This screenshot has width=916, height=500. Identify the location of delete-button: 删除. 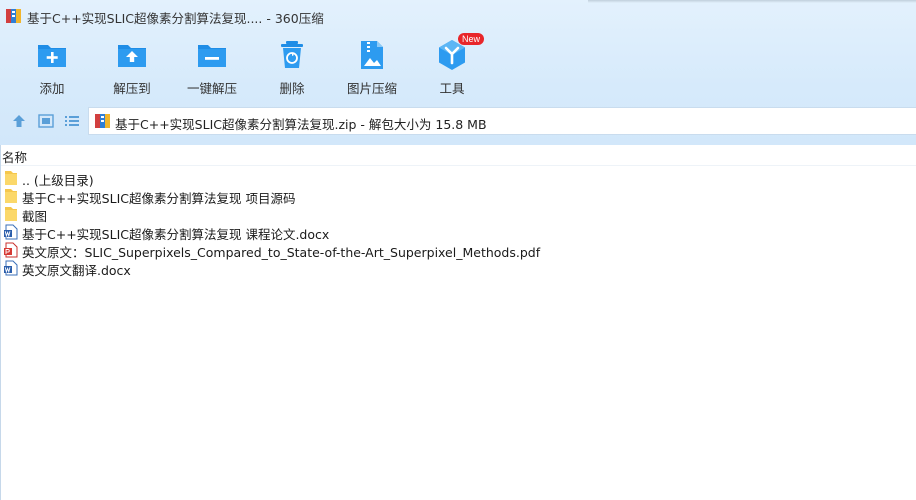
(292, 67).